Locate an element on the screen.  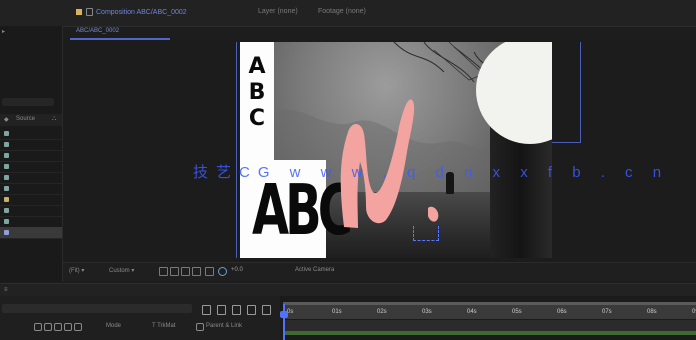
resolution-value: Custom is located at coordinates (119, 271).